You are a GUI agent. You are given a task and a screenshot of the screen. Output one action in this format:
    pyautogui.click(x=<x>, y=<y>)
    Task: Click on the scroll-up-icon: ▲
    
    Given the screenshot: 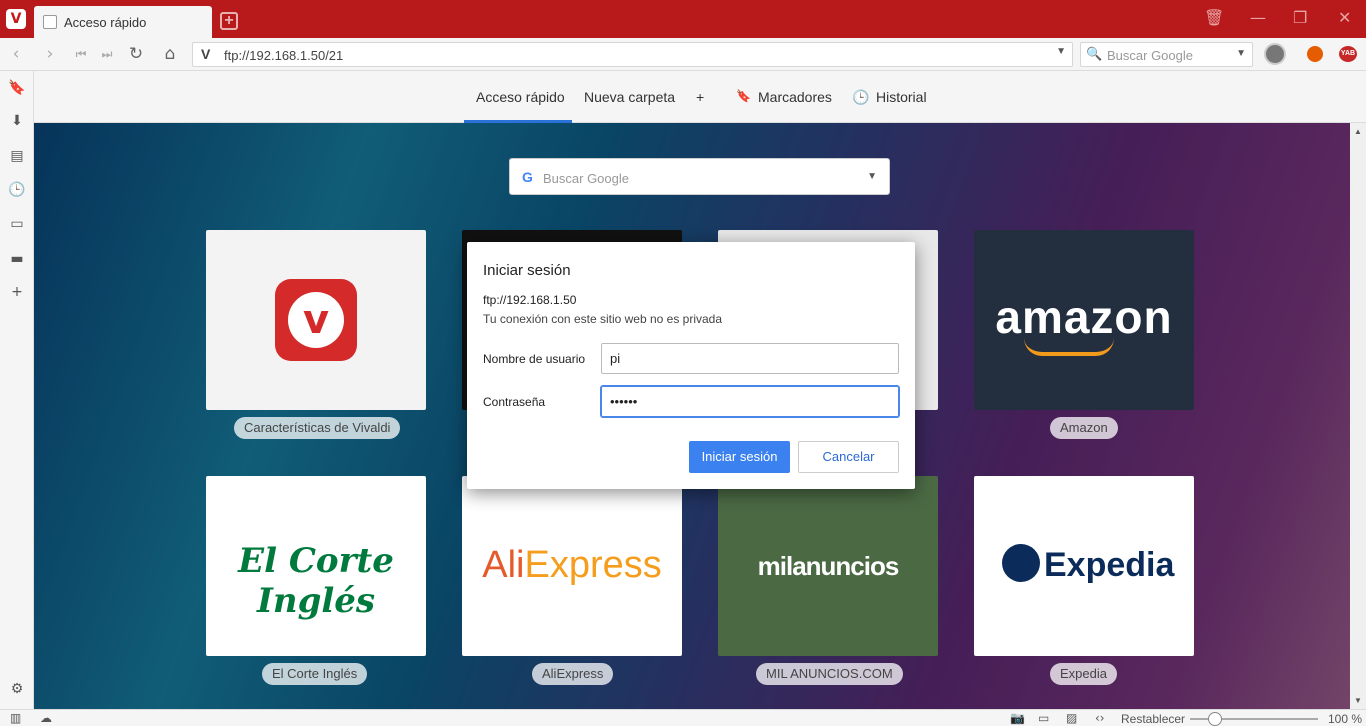 What is the action you would take?
    pyautogui.click(x=1358, y=131)
    